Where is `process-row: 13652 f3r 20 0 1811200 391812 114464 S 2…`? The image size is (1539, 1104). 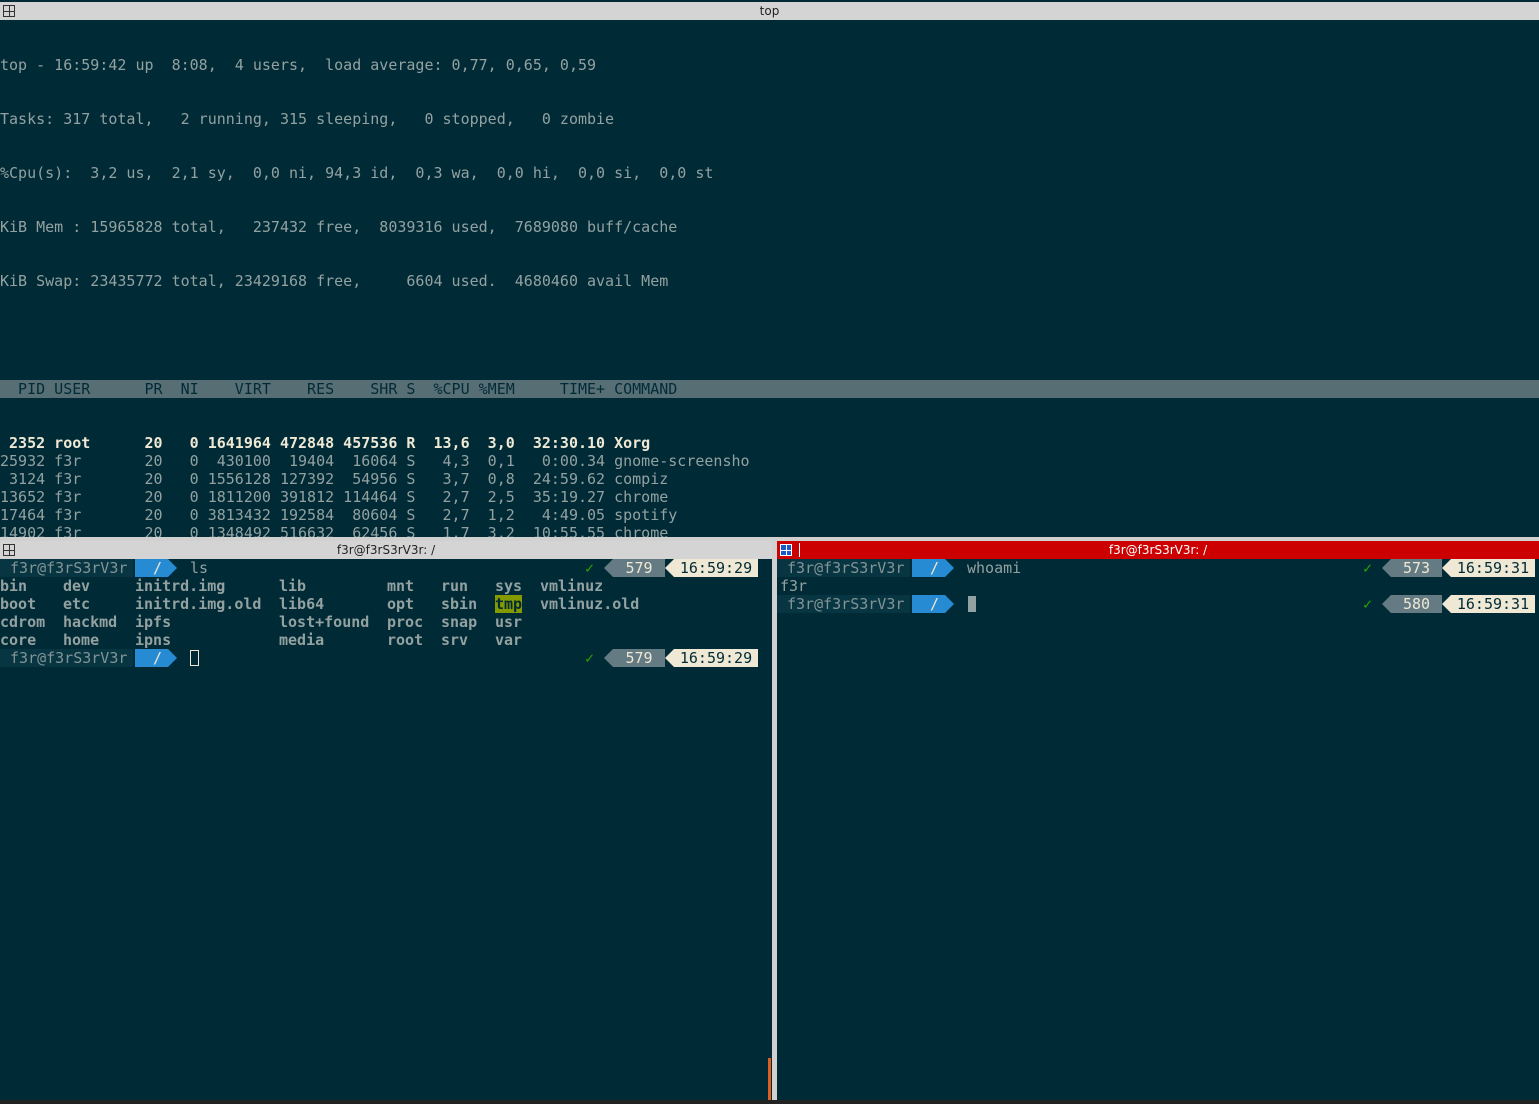 process-row: 13652 f3r 20 0 1811200 391812 114464 S 2… is located at coordinates (334, 497).